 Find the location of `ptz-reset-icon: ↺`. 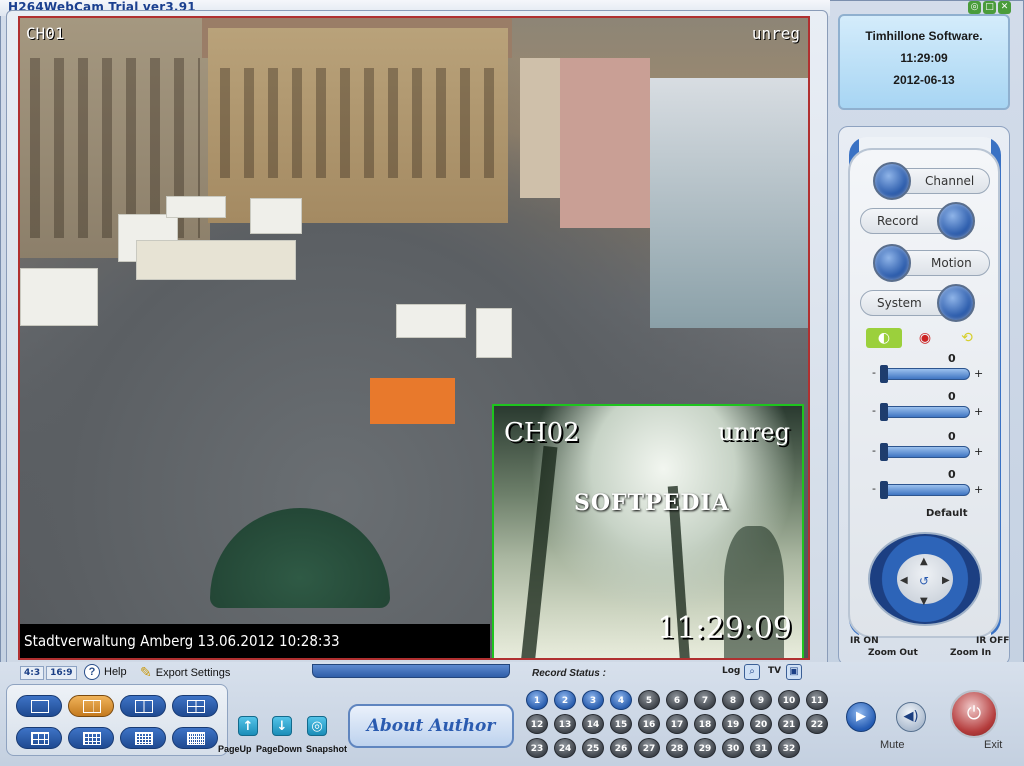

ptz-reset-icon: ↺ is located at coordinates (924, 581).